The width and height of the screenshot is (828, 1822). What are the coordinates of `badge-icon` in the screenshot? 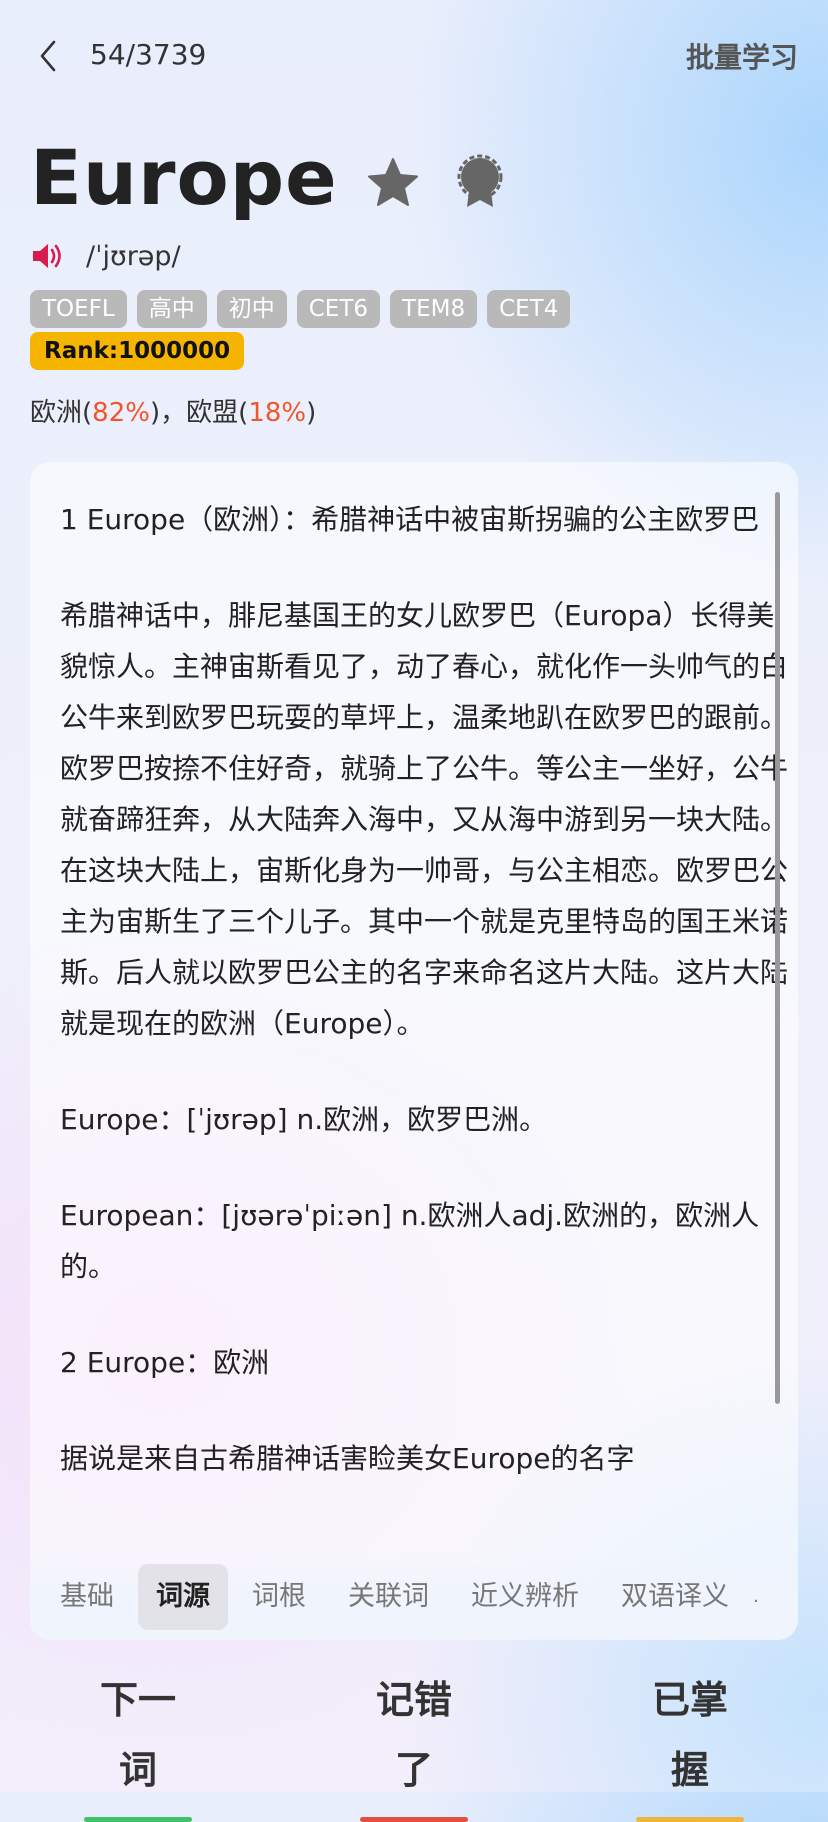 It's located at (480, 180).